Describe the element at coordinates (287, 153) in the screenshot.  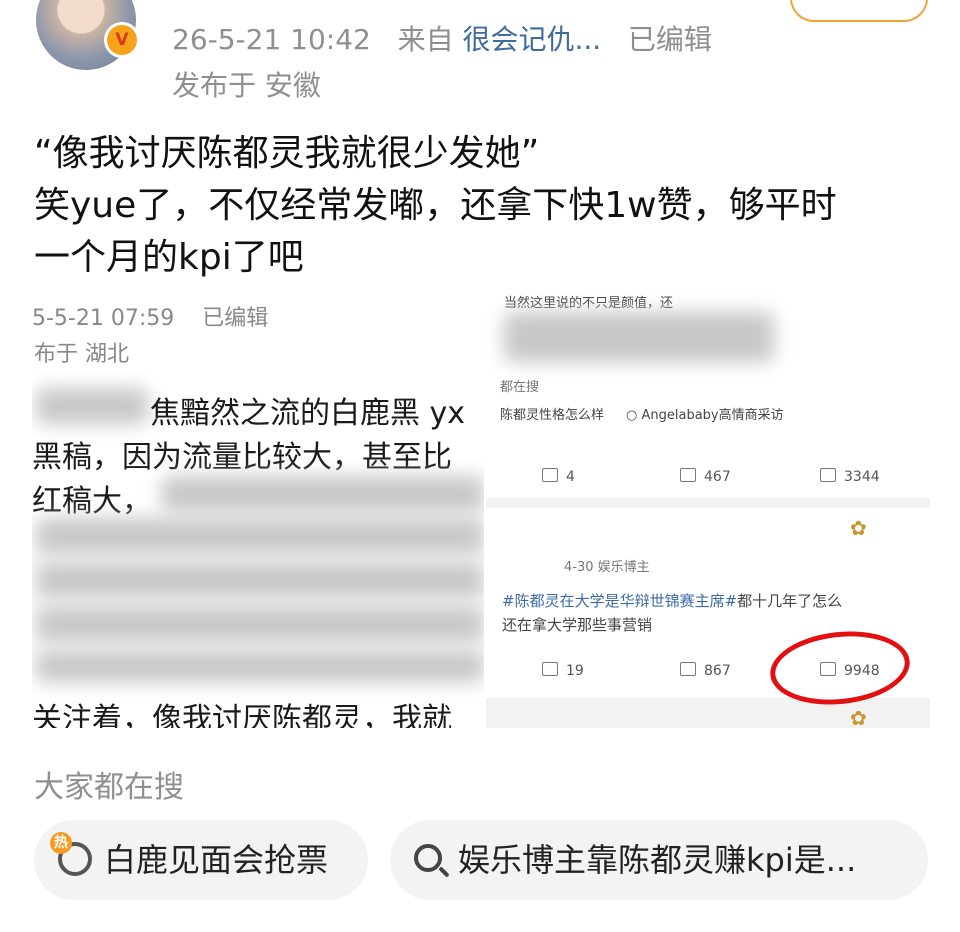
I see `post-line: “像我讨厌陈都灵我就很少发她”` at that location.